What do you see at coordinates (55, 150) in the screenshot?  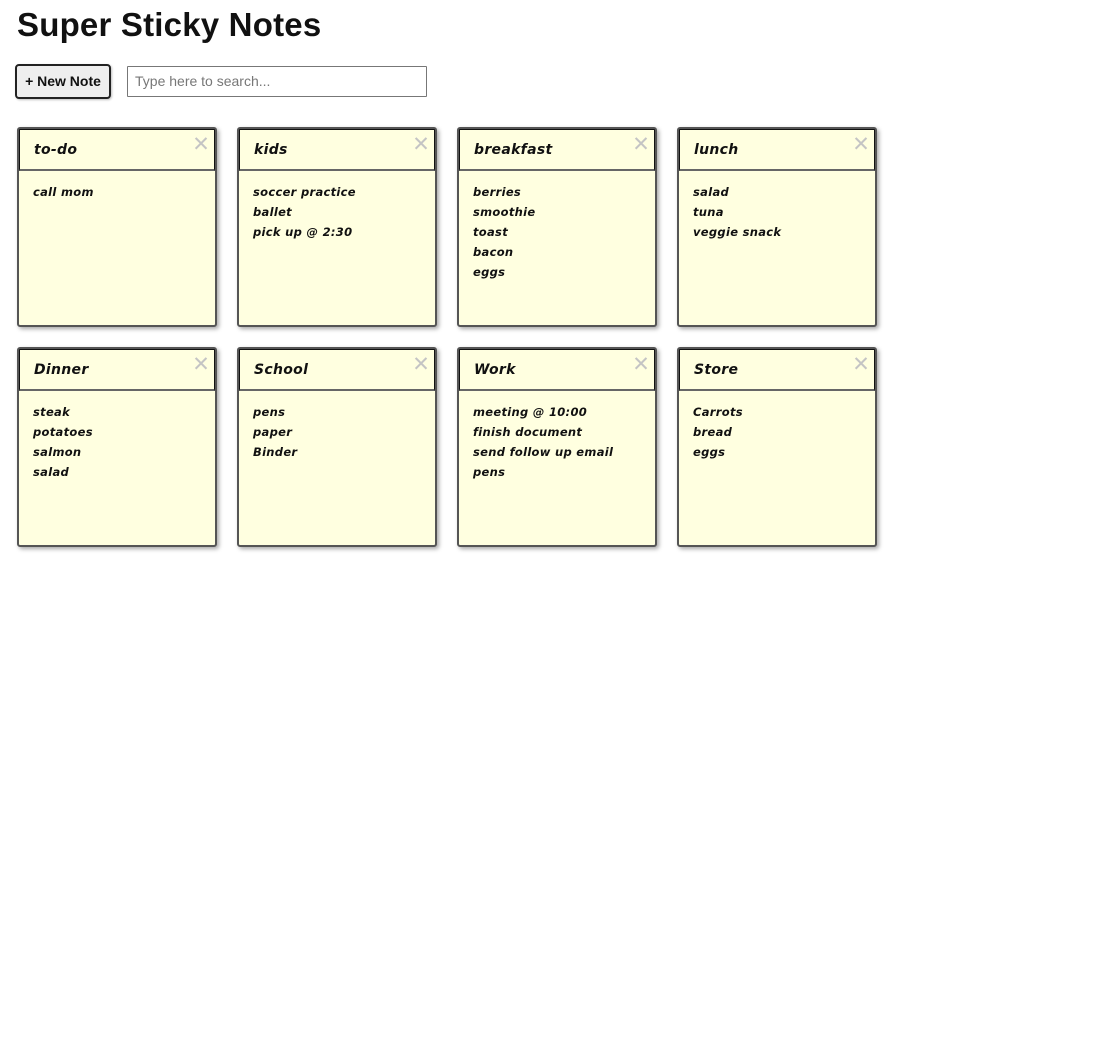 I see `note-title: to-do` at bounding box center [55, 150].